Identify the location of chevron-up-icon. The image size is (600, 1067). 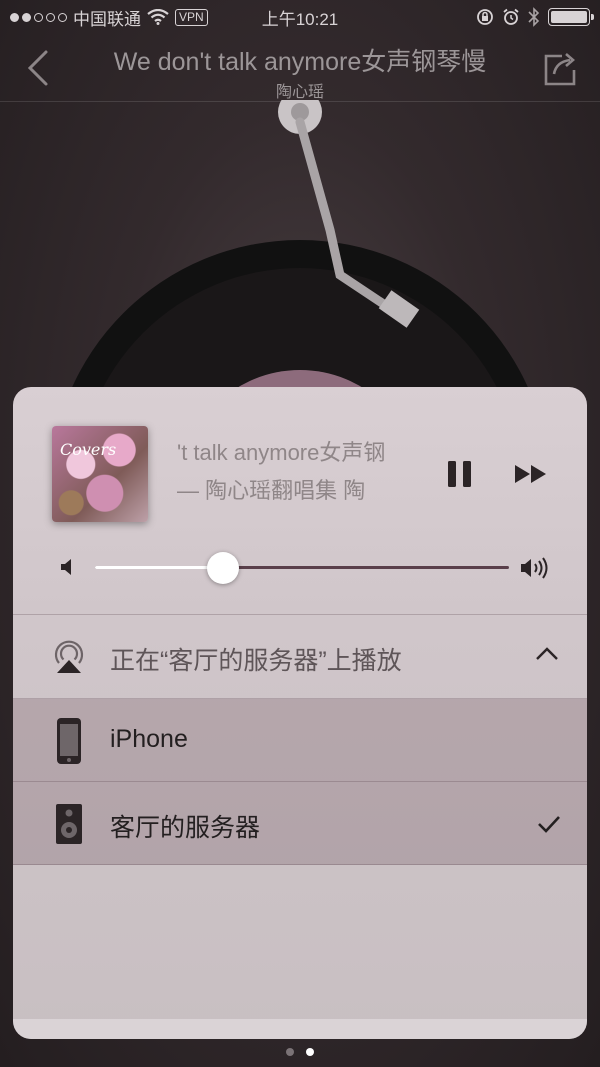
(547, 654).